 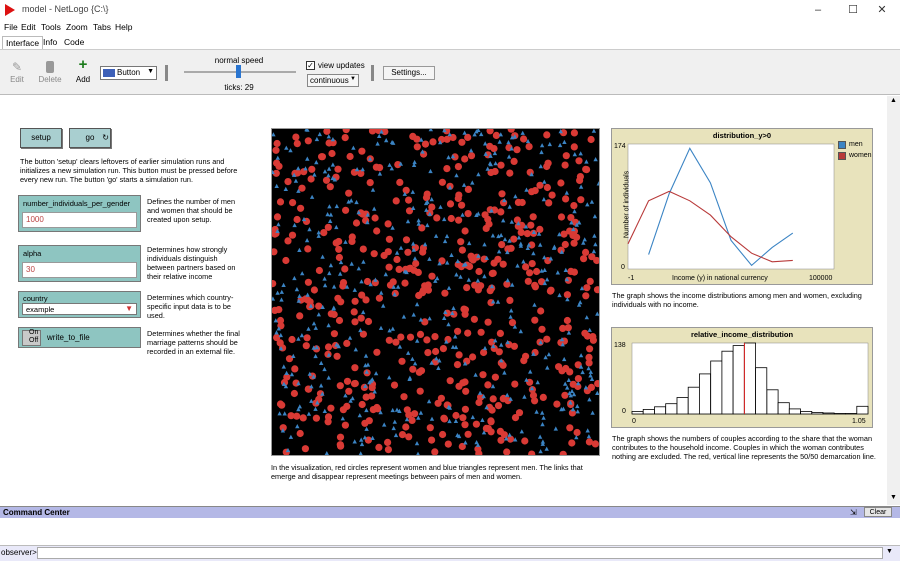 I want to click on widget-type-select: Button ▼, so click(x=128, y=73).